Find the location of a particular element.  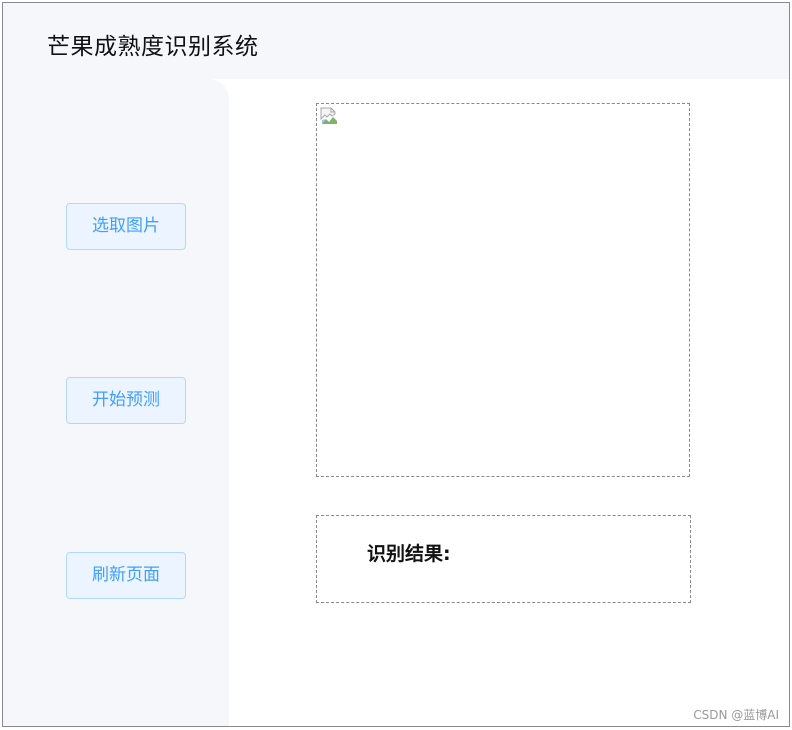

header: 芒果成熟度识别系统 is located at coordinates (396, 41).